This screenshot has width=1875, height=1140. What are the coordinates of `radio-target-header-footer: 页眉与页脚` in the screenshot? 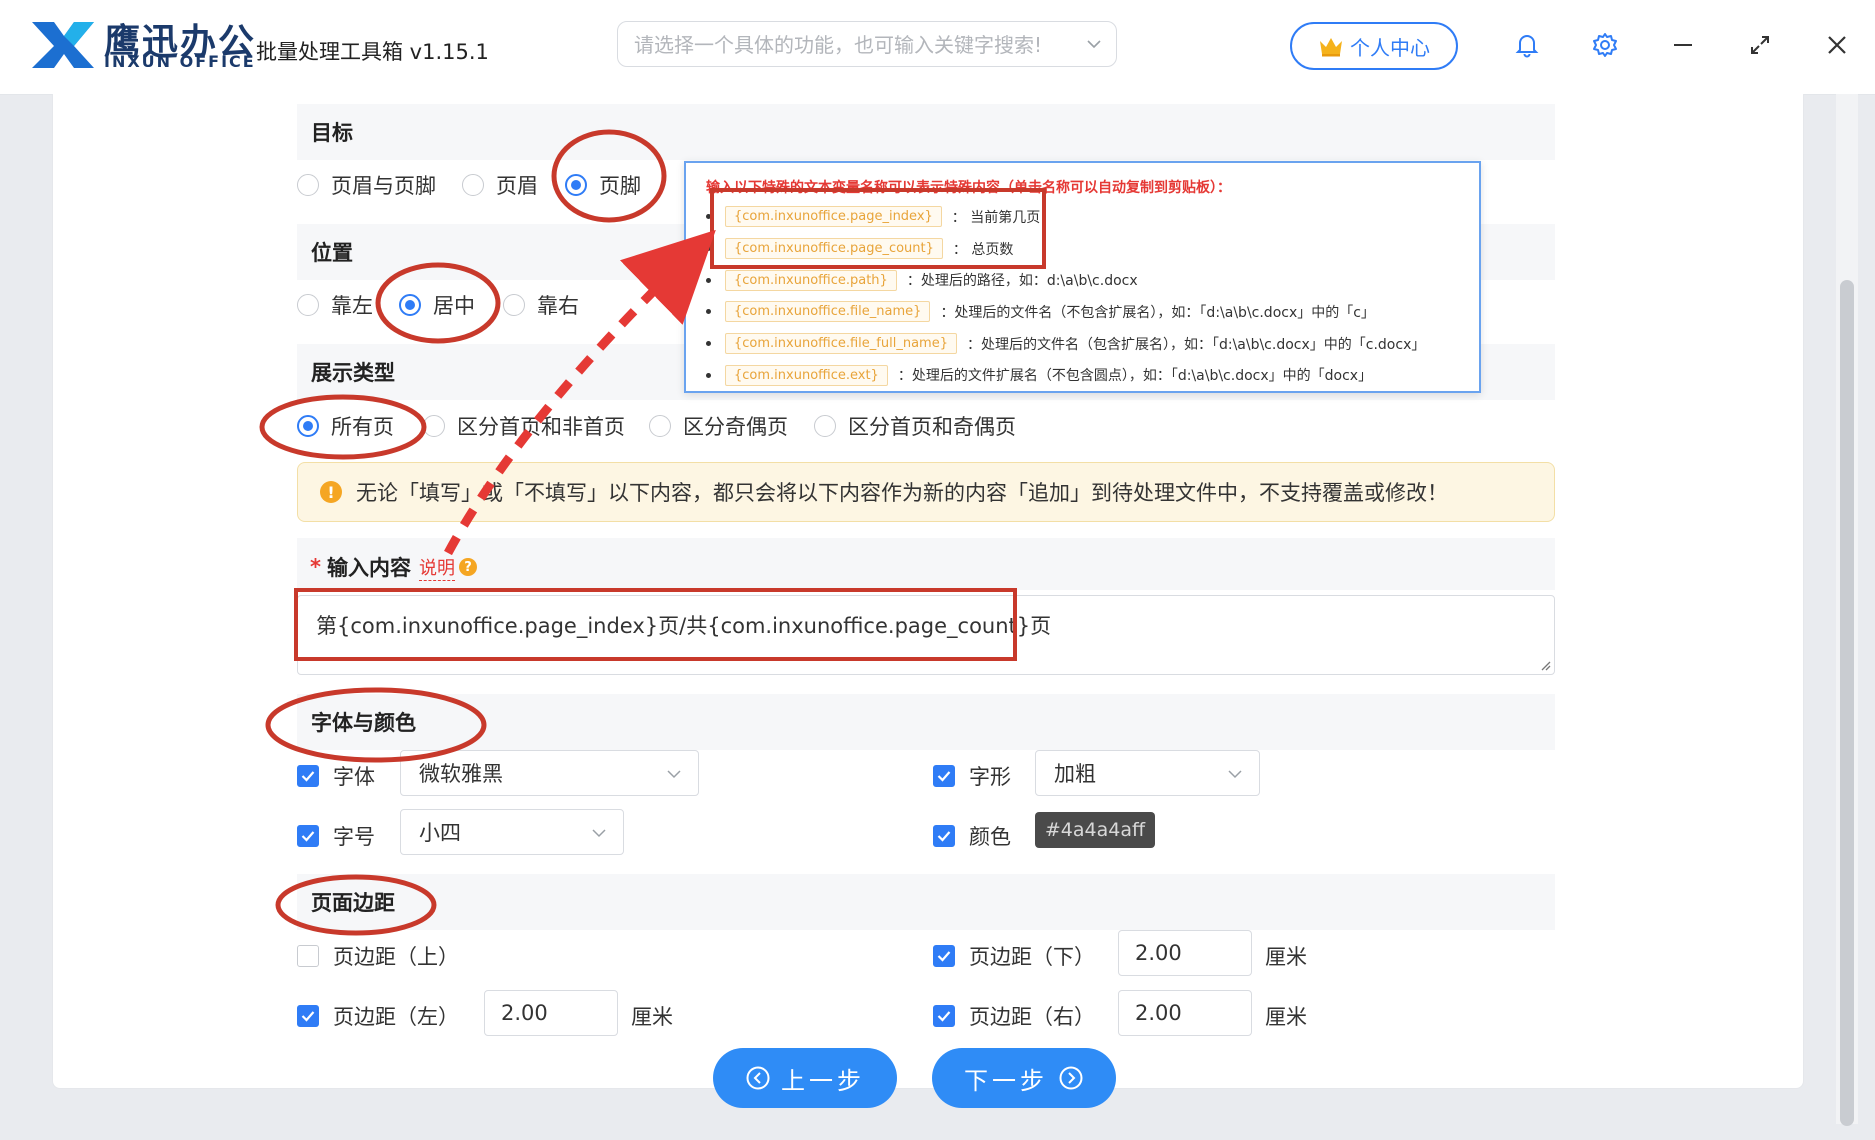 It's located at (366, 185).